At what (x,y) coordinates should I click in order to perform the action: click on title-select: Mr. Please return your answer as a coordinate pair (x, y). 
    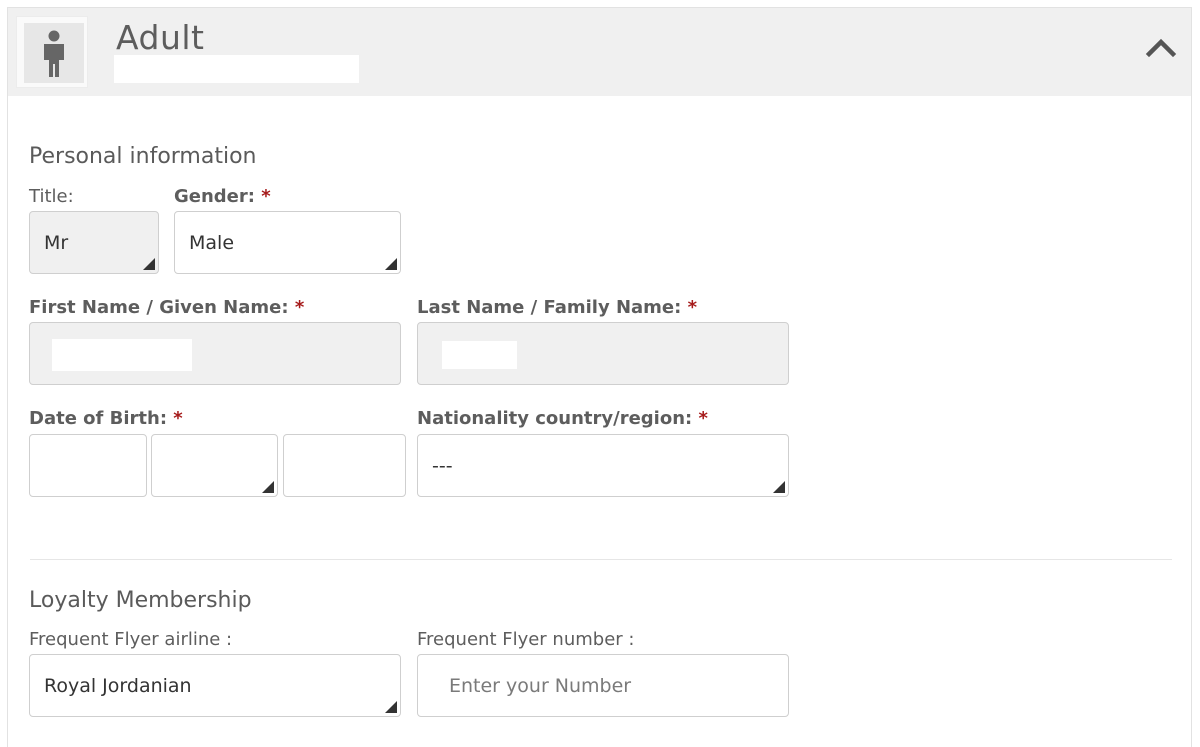
    Looking at the image, I should click on (94, 242).